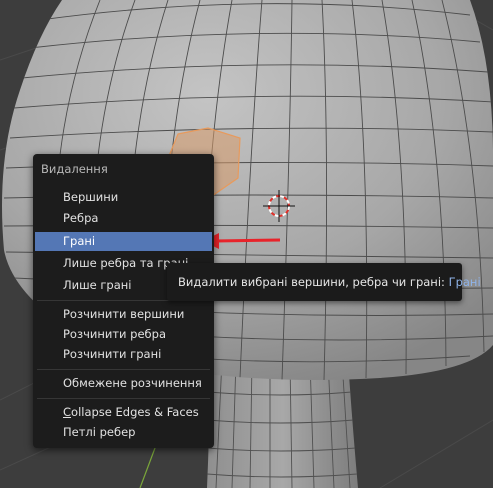  I want to click on menu-item-limited-dissolve: Обмежене розчинення, so click(123, 383).